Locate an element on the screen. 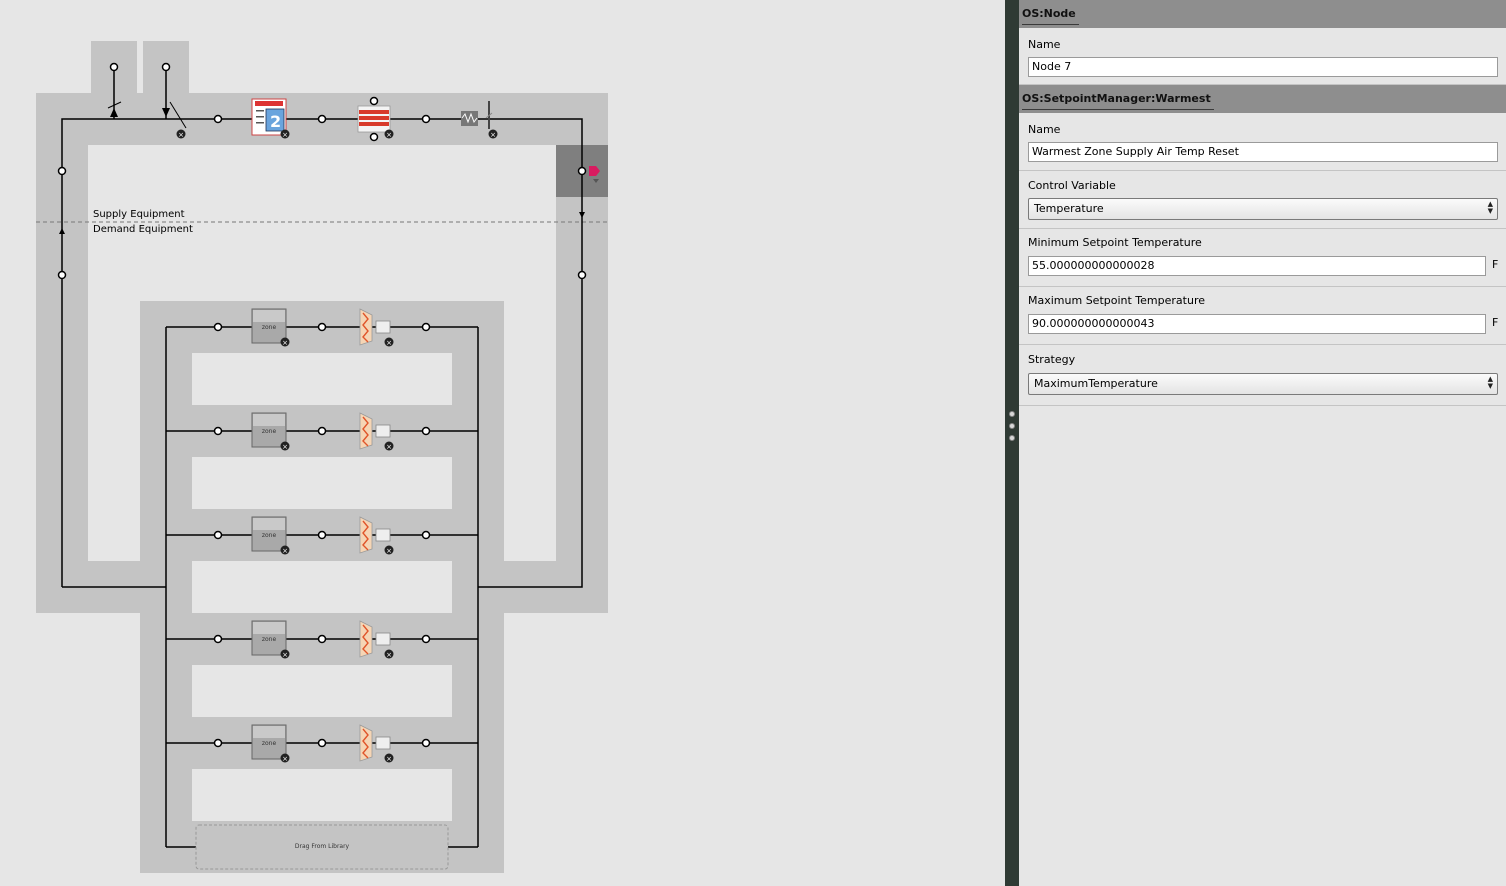 The width and height of the screenshot is (1506, 886). panel-splitter is located at coordinates (1012, 443).